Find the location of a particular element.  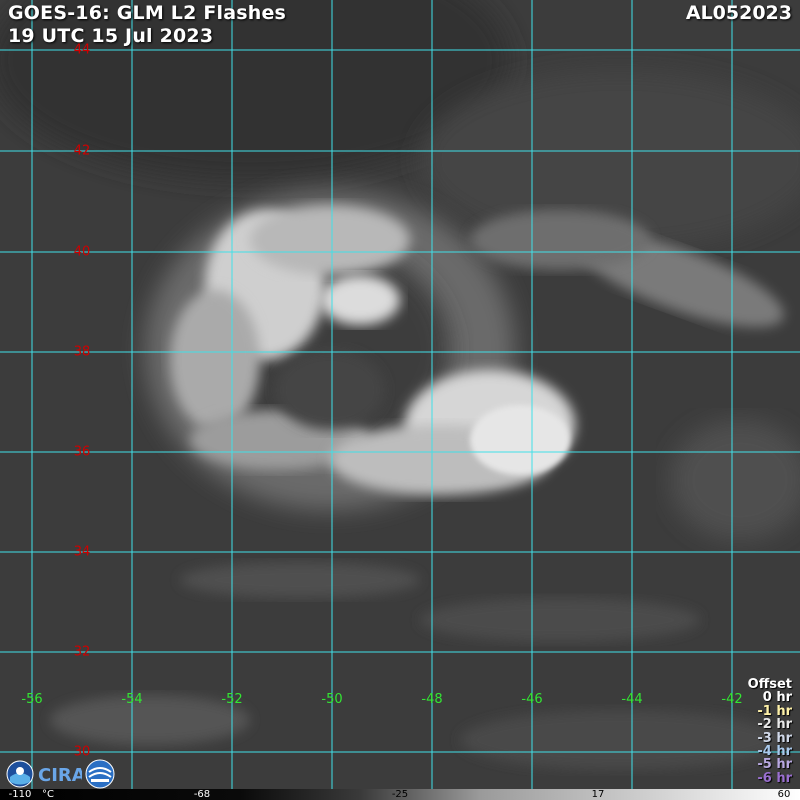

colorbar-tick-label: 60 is located at coordinates (784, 794).